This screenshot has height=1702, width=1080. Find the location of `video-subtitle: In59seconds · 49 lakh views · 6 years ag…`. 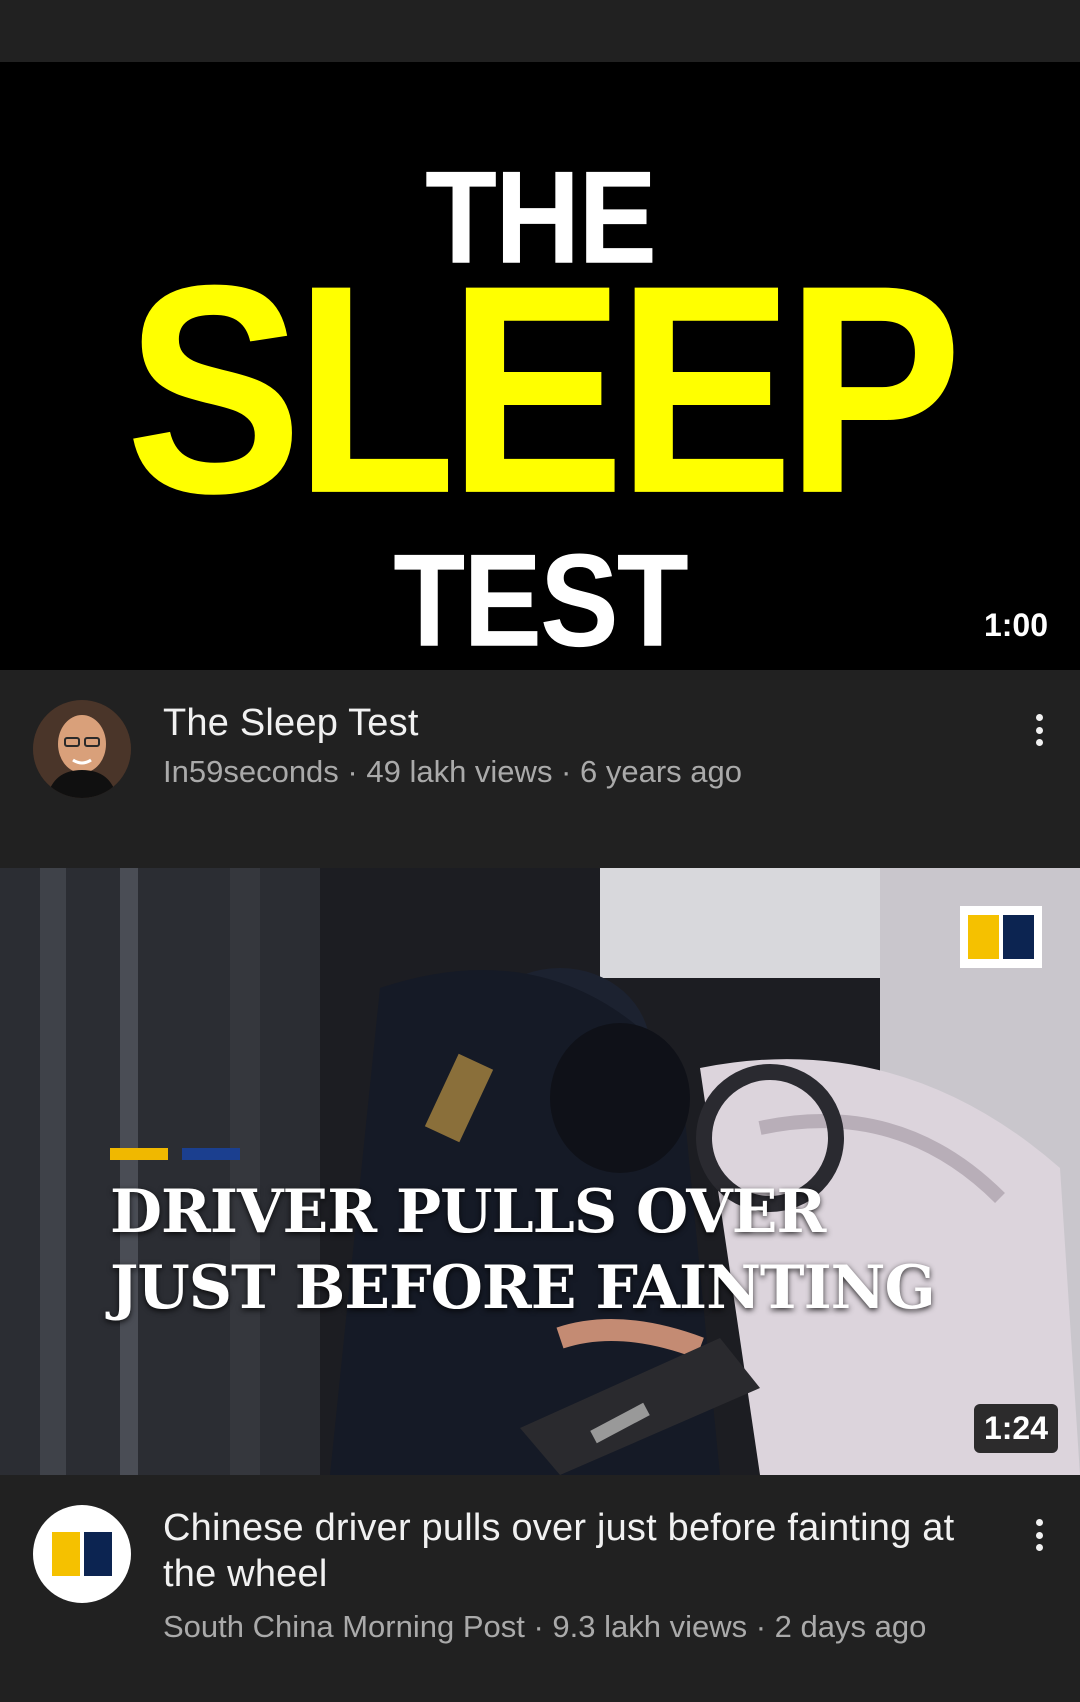

video-subtitle: In59seconds · 49 lakh views · 6 years ag… is located at coordinates (452, 771).